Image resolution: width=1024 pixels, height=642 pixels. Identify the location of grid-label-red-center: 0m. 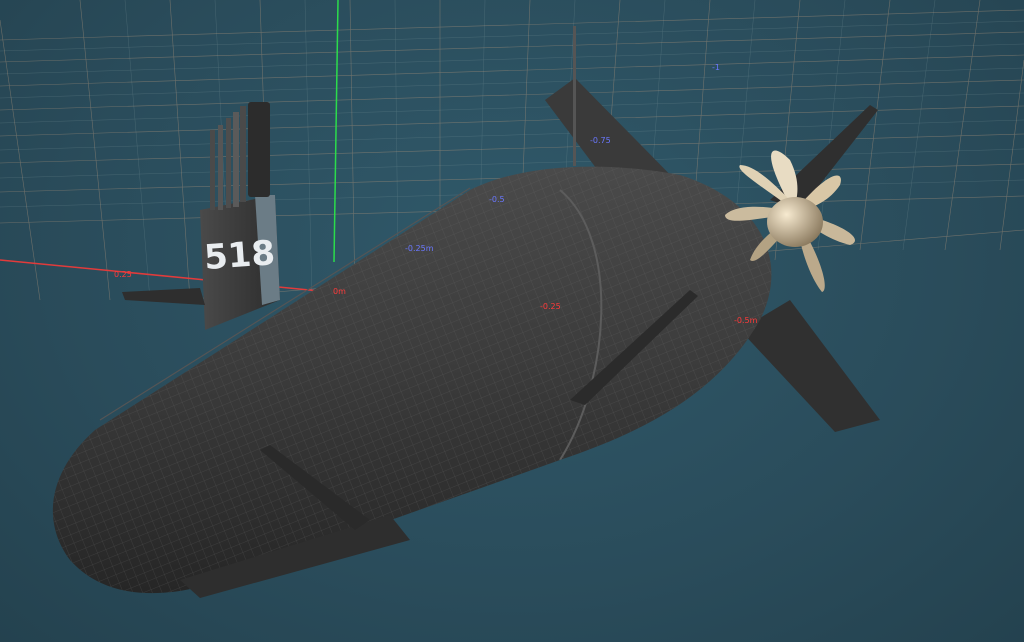
(339, 291).